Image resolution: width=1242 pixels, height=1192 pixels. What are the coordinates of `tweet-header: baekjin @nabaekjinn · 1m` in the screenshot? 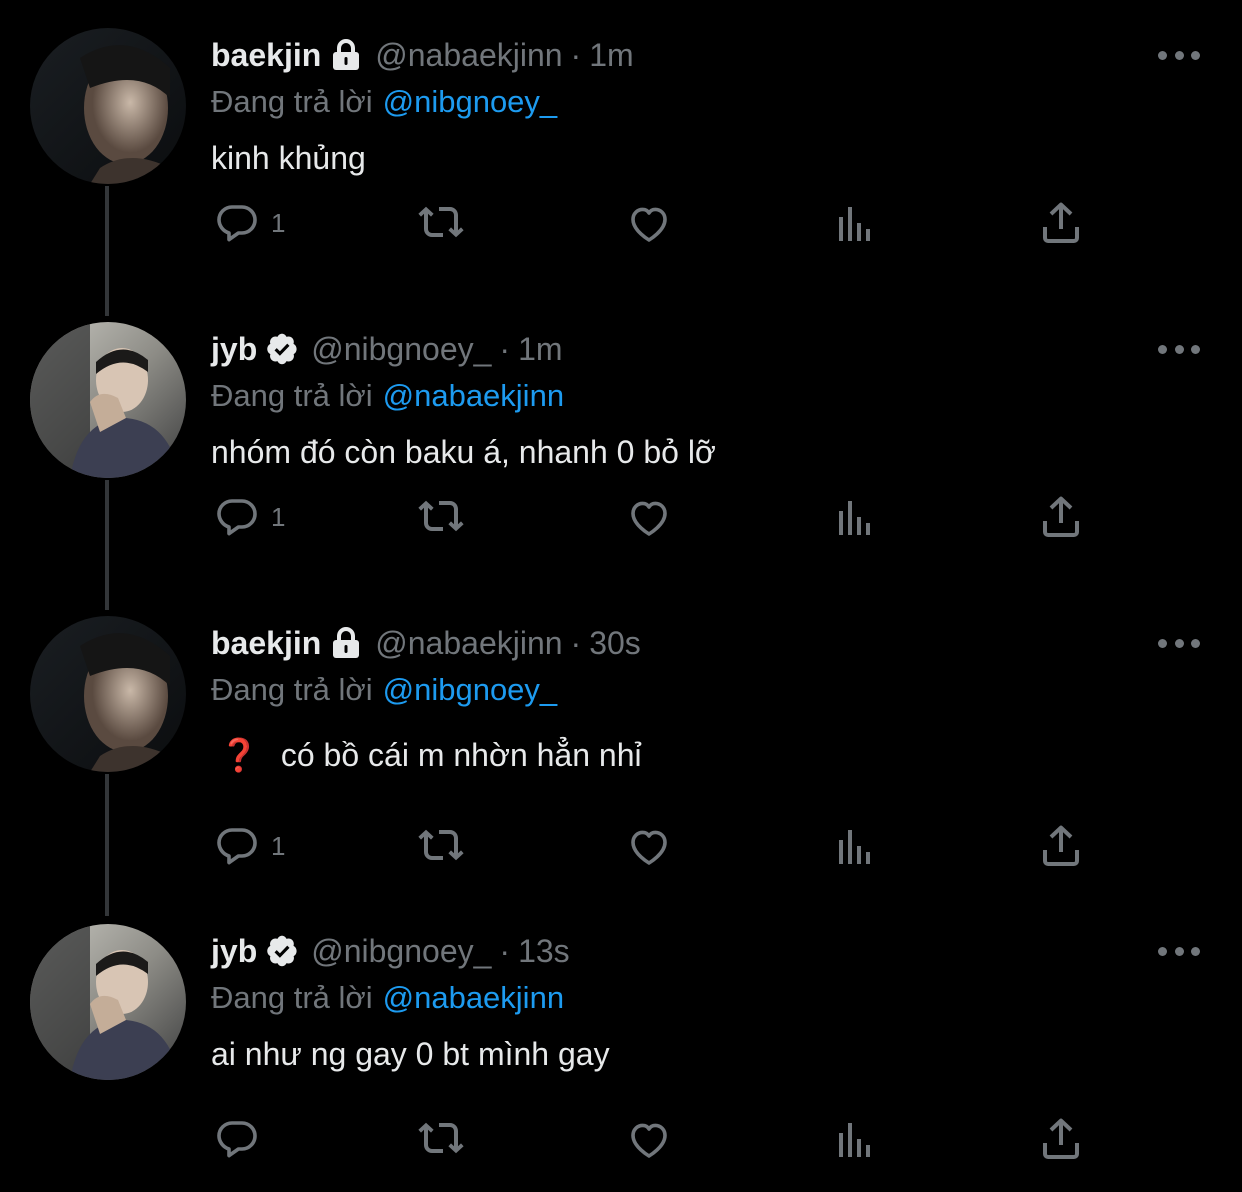 It's located at (422, 55).